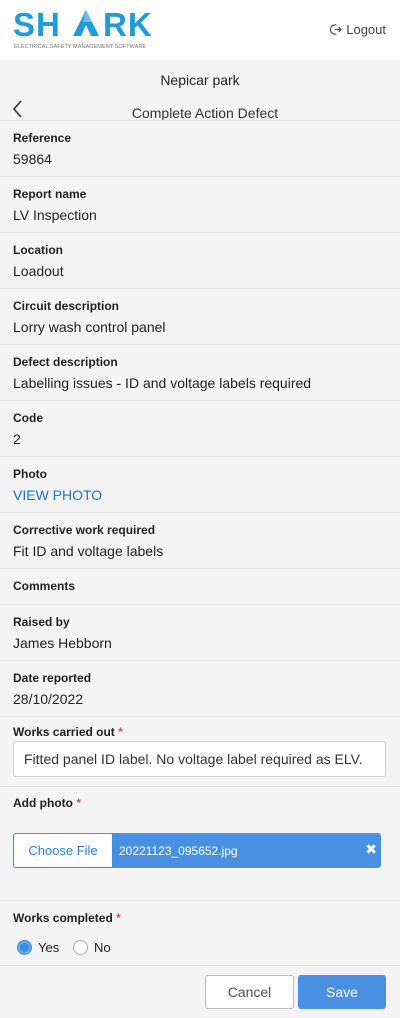 The width and height of the screenshot is (400, 1018). I want to click on field-value: James Hebborn, so click(62, 643).